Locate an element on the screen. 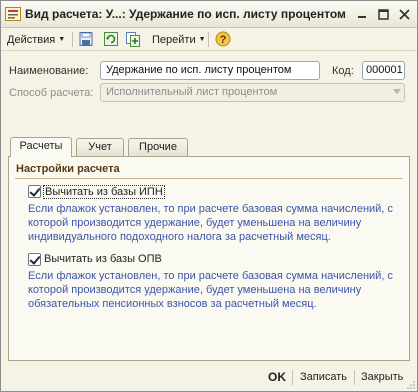 Image resolution: width=418 pixels, height=392 pixels. goto-label: Перейти is located at coordinates (174, 39).